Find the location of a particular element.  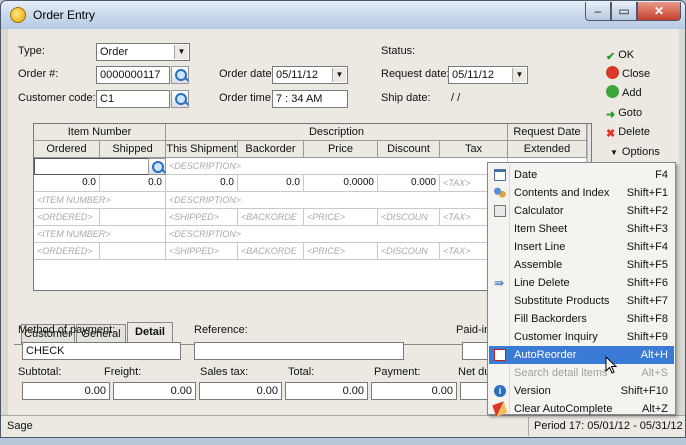

info-icon: i is located at coordinates (500, 391).